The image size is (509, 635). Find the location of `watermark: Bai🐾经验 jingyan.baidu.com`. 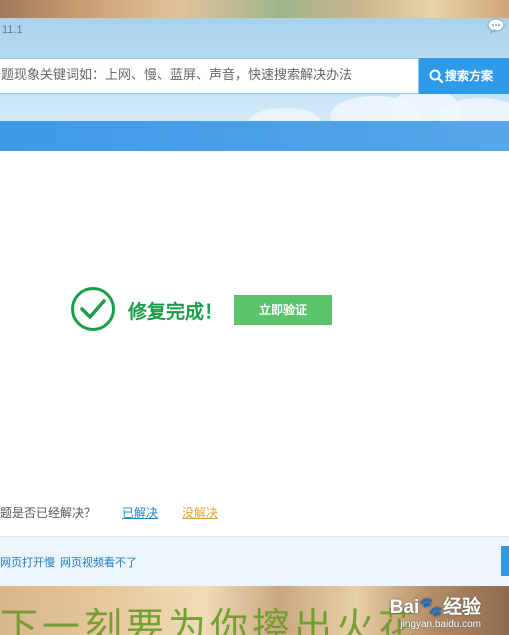

watermark: Bai🐾经验 jingyan.baidu.com is located at coordinates (435, 611).